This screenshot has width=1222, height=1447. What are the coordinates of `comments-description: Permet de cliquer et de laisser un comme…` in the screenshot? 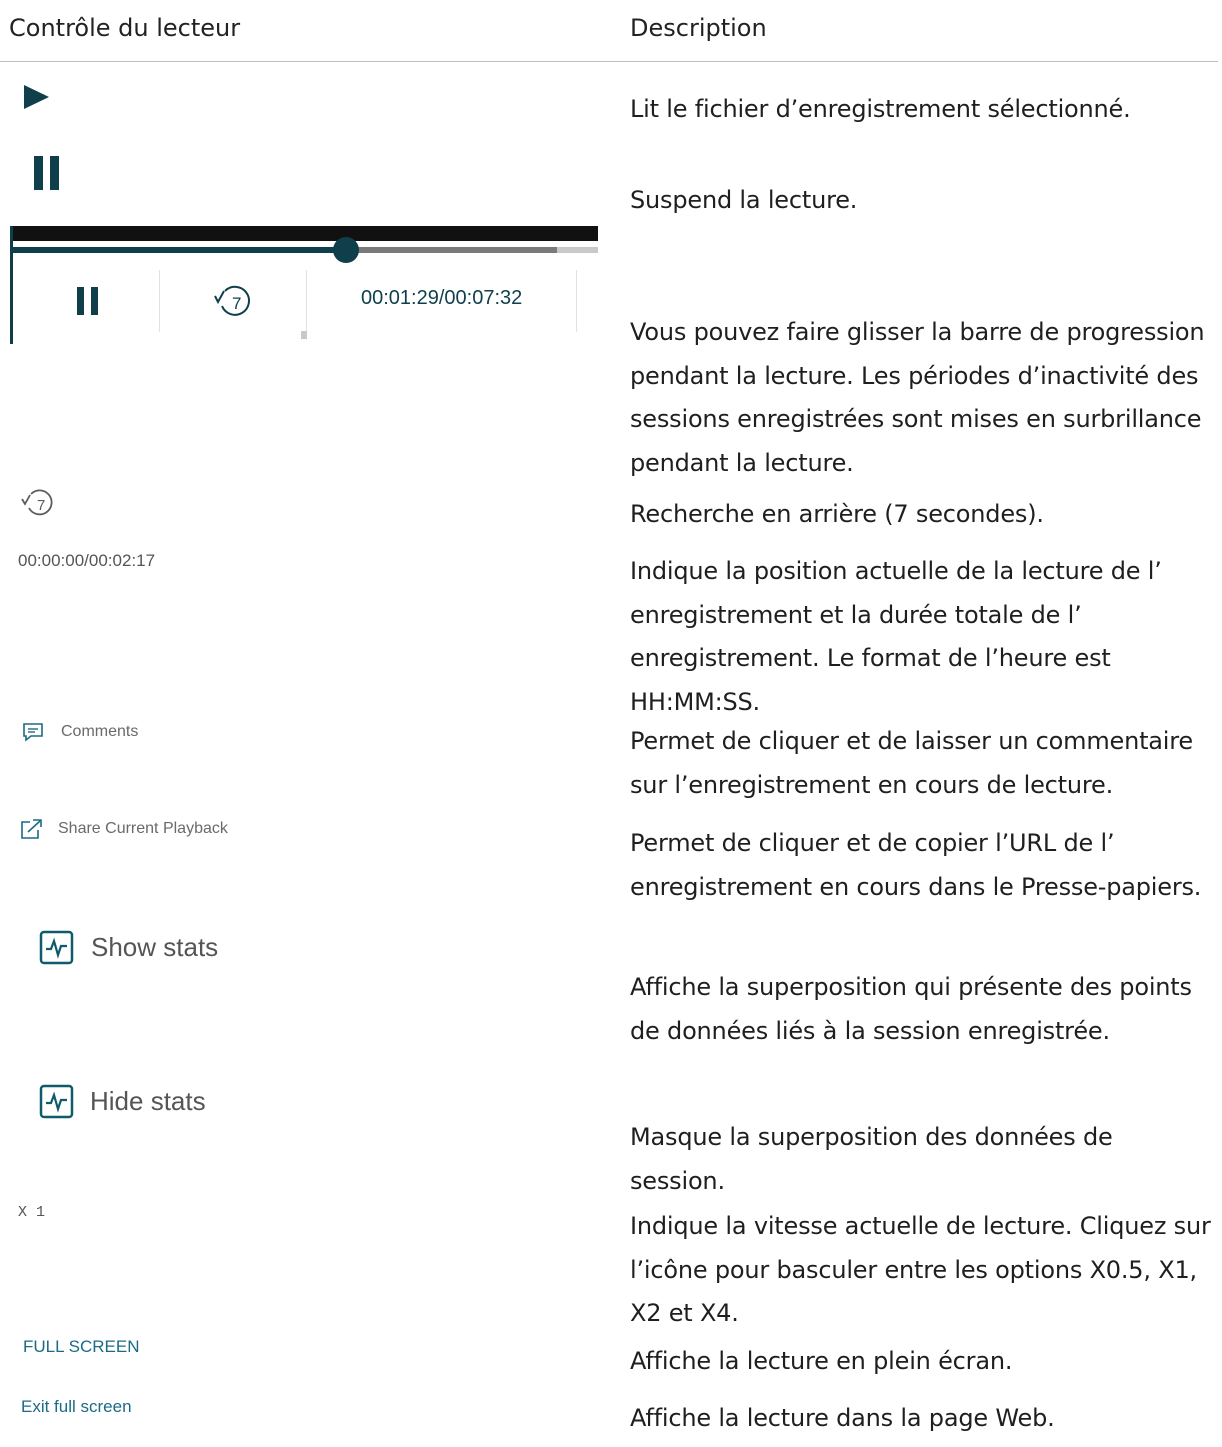 It's located at (911, 763).